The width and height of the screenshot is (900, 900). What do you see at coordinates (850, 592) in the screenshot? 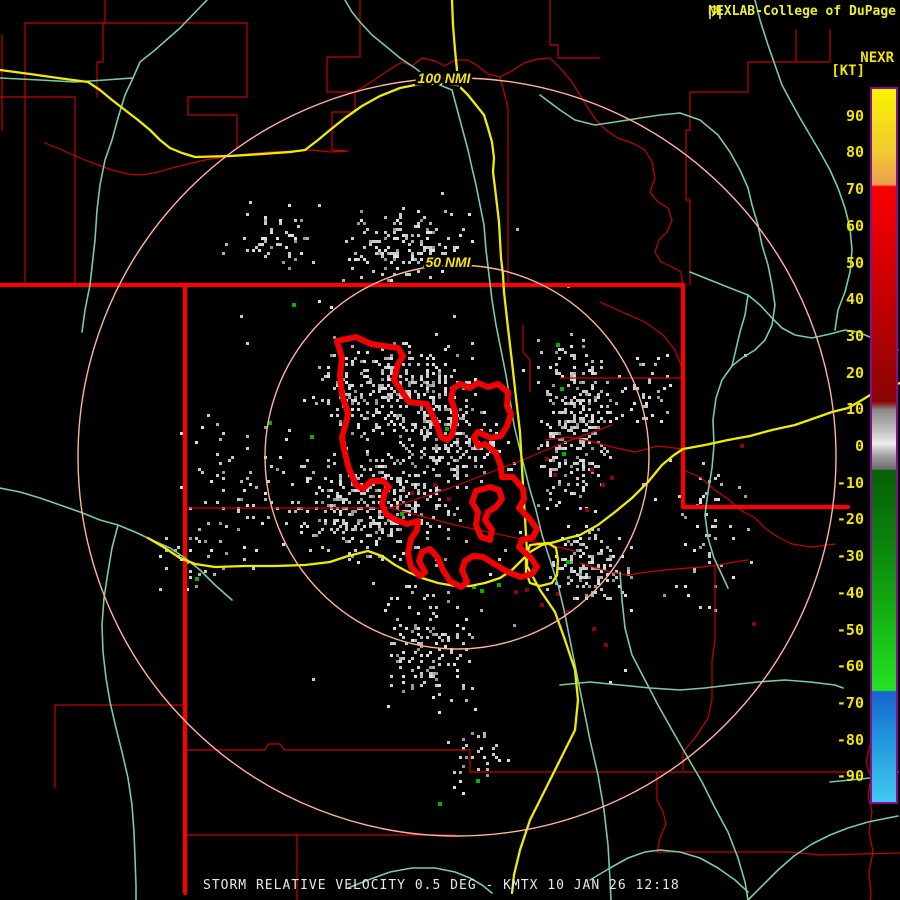
I see `colorbar-tick: -40` at bounding box center [850, 592].